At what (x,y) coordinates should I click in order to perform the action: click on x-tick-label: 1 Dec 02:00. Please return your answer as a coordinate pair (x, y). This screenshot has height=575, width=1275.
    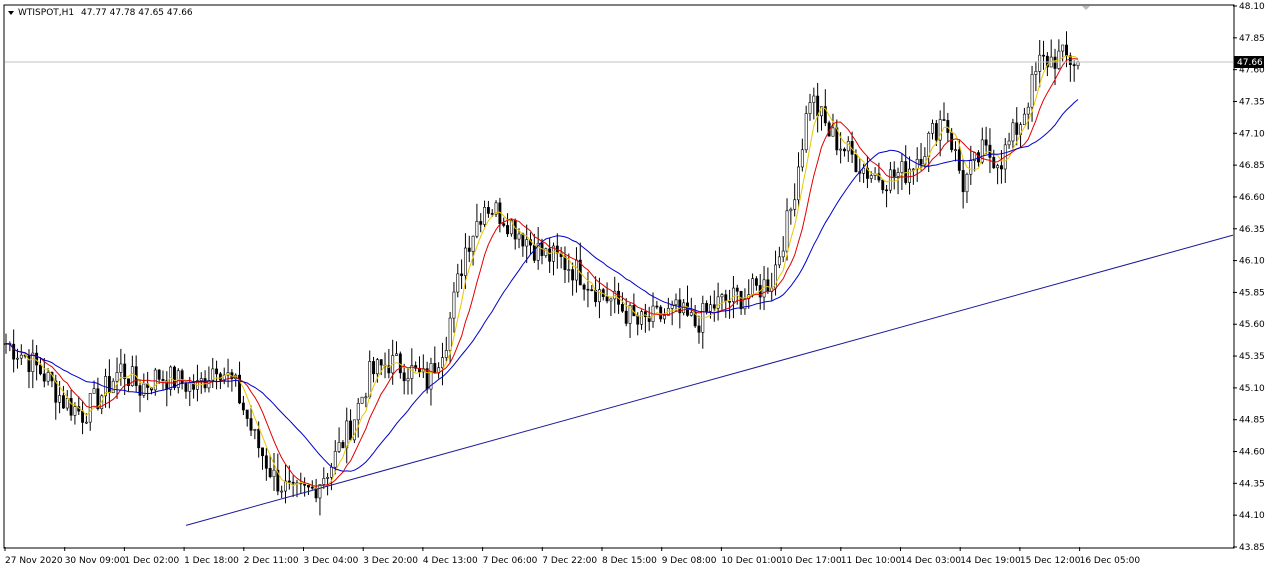
    Looking at the image, I should click on (151, 561).